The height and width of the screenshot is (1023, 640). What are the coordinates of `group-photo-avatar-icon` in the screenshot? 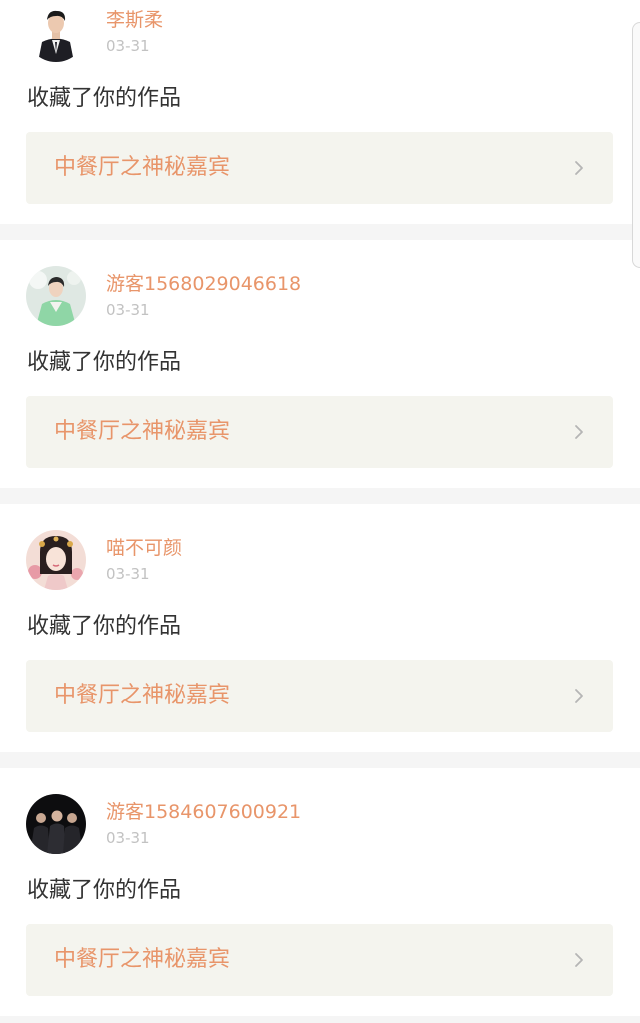 It's located at (56, 824).